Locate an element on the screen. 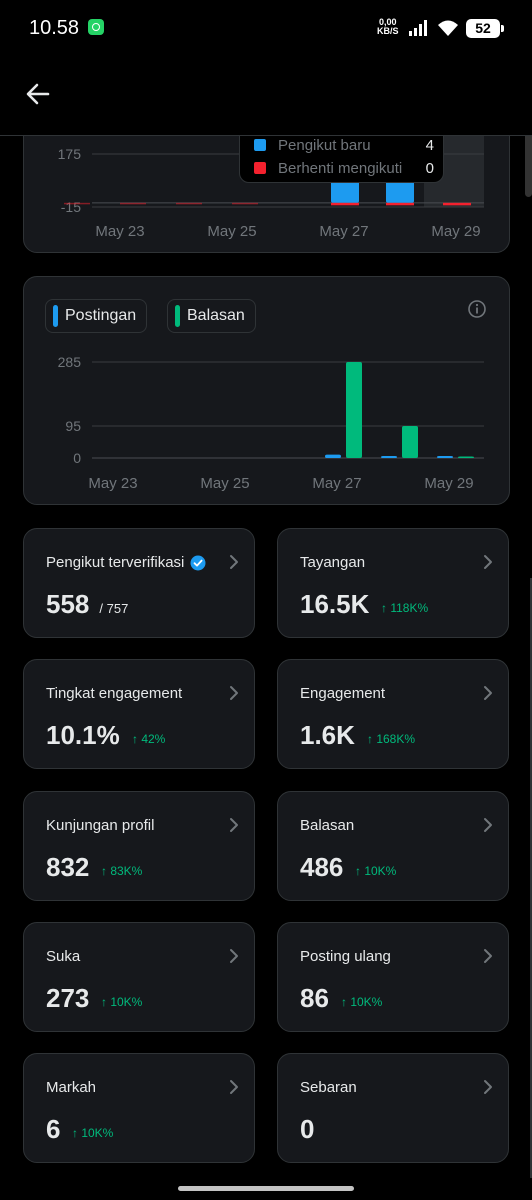 This screenshot has height=1200, width=532. posts-chart: 285 95 0 May 23 May 25 May 27 May 29 is located at coordinates (271, 423).